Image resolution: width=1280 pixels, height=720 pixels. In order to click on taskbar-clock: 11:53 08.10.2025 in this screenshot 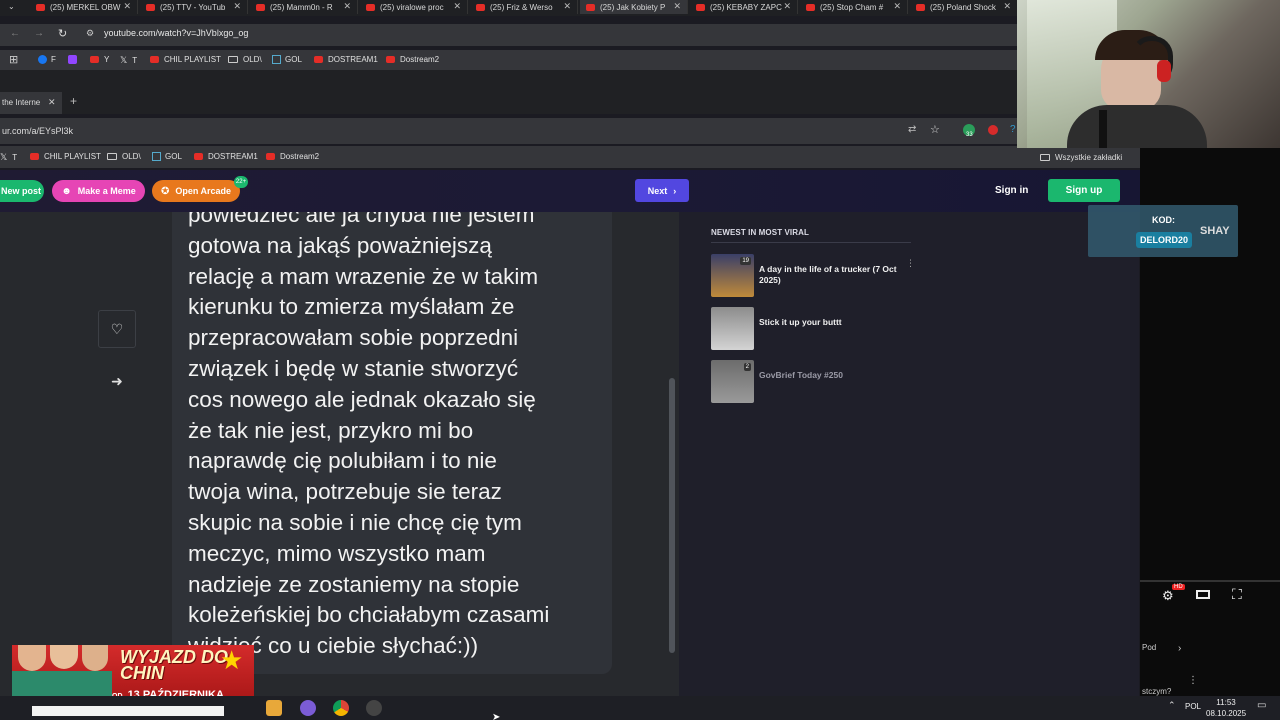, I will do `click(1226, 708)`.